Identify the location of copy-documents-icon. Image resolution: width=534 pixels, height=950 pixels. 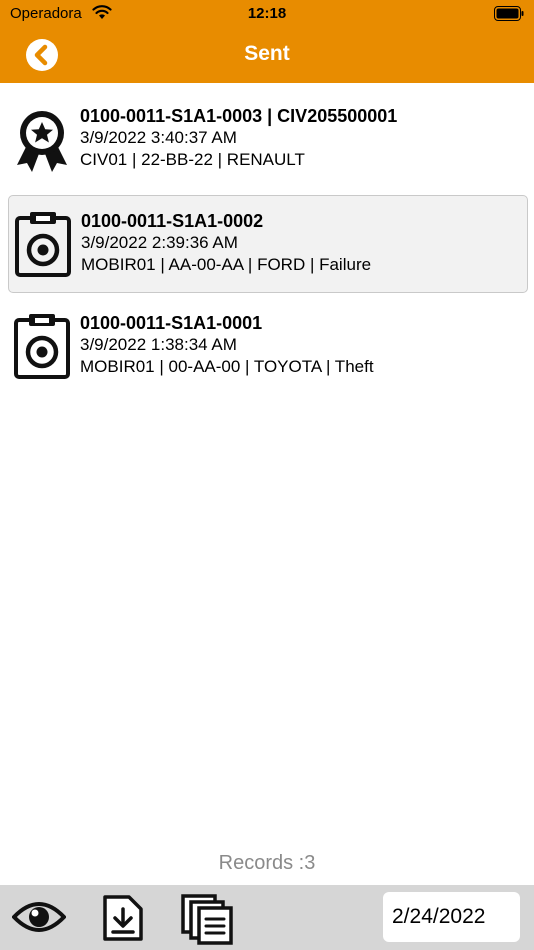
(207, 919).